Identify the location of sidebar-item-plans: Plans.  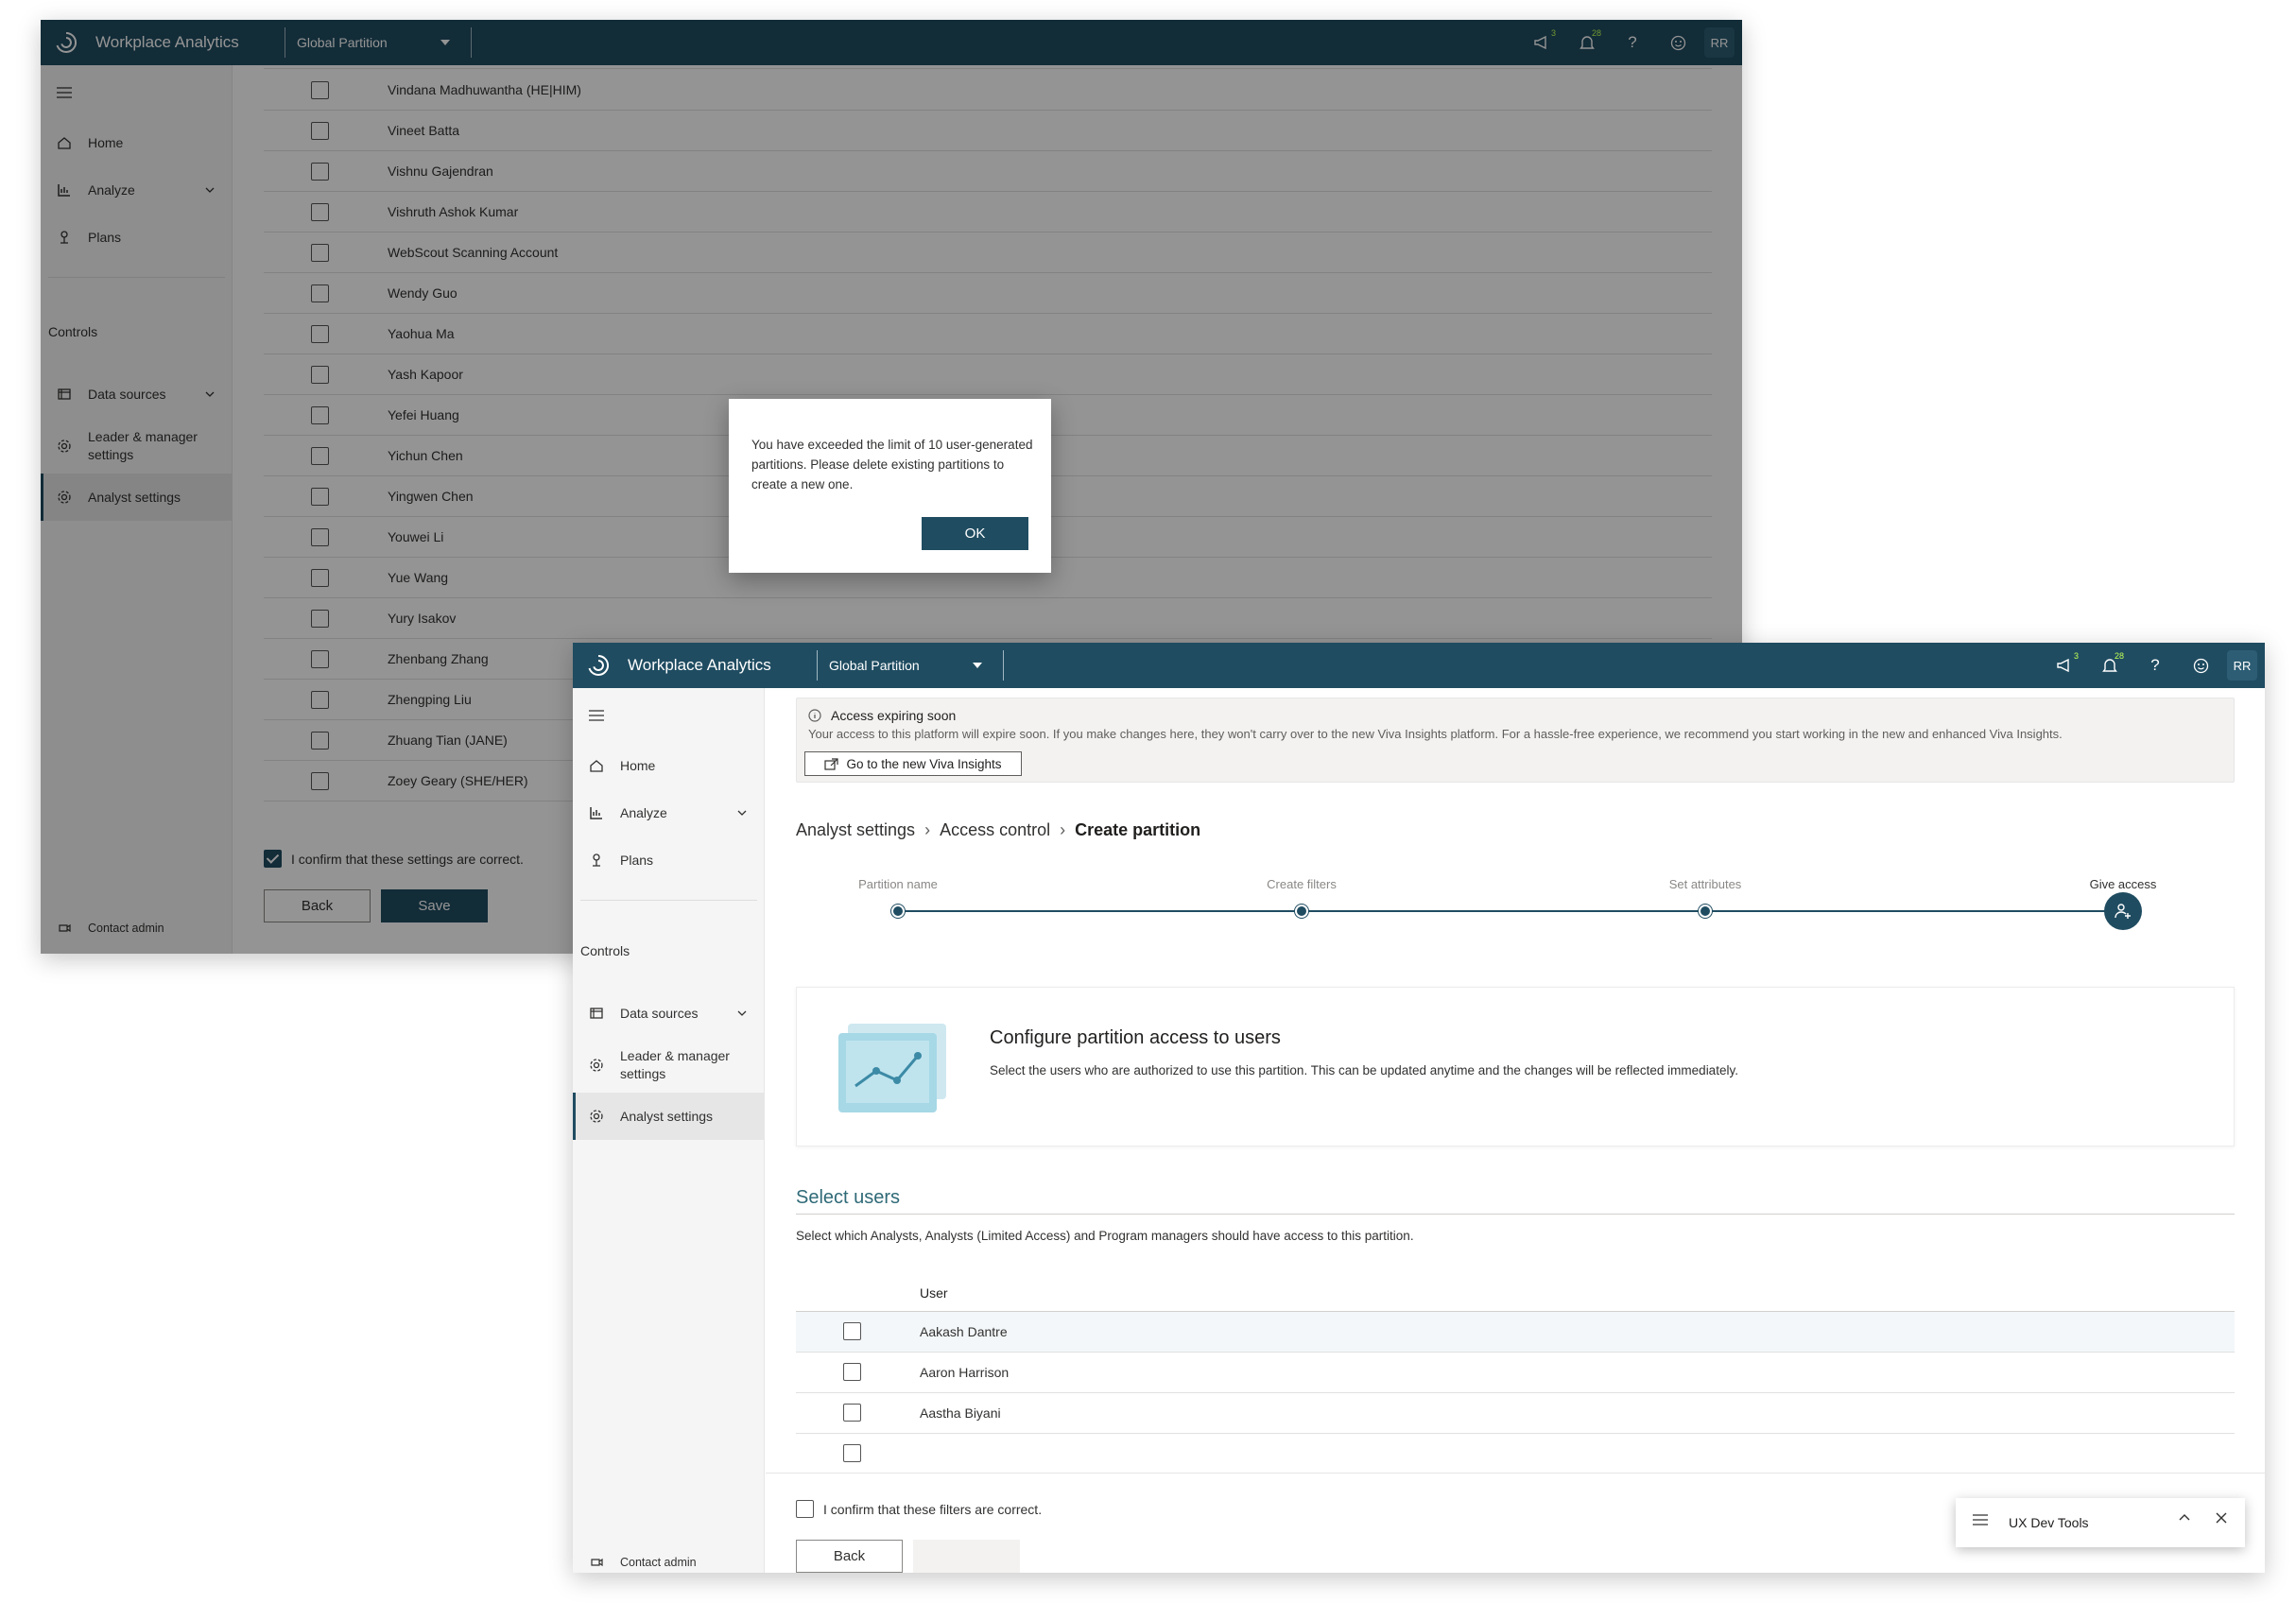
(669, 860).